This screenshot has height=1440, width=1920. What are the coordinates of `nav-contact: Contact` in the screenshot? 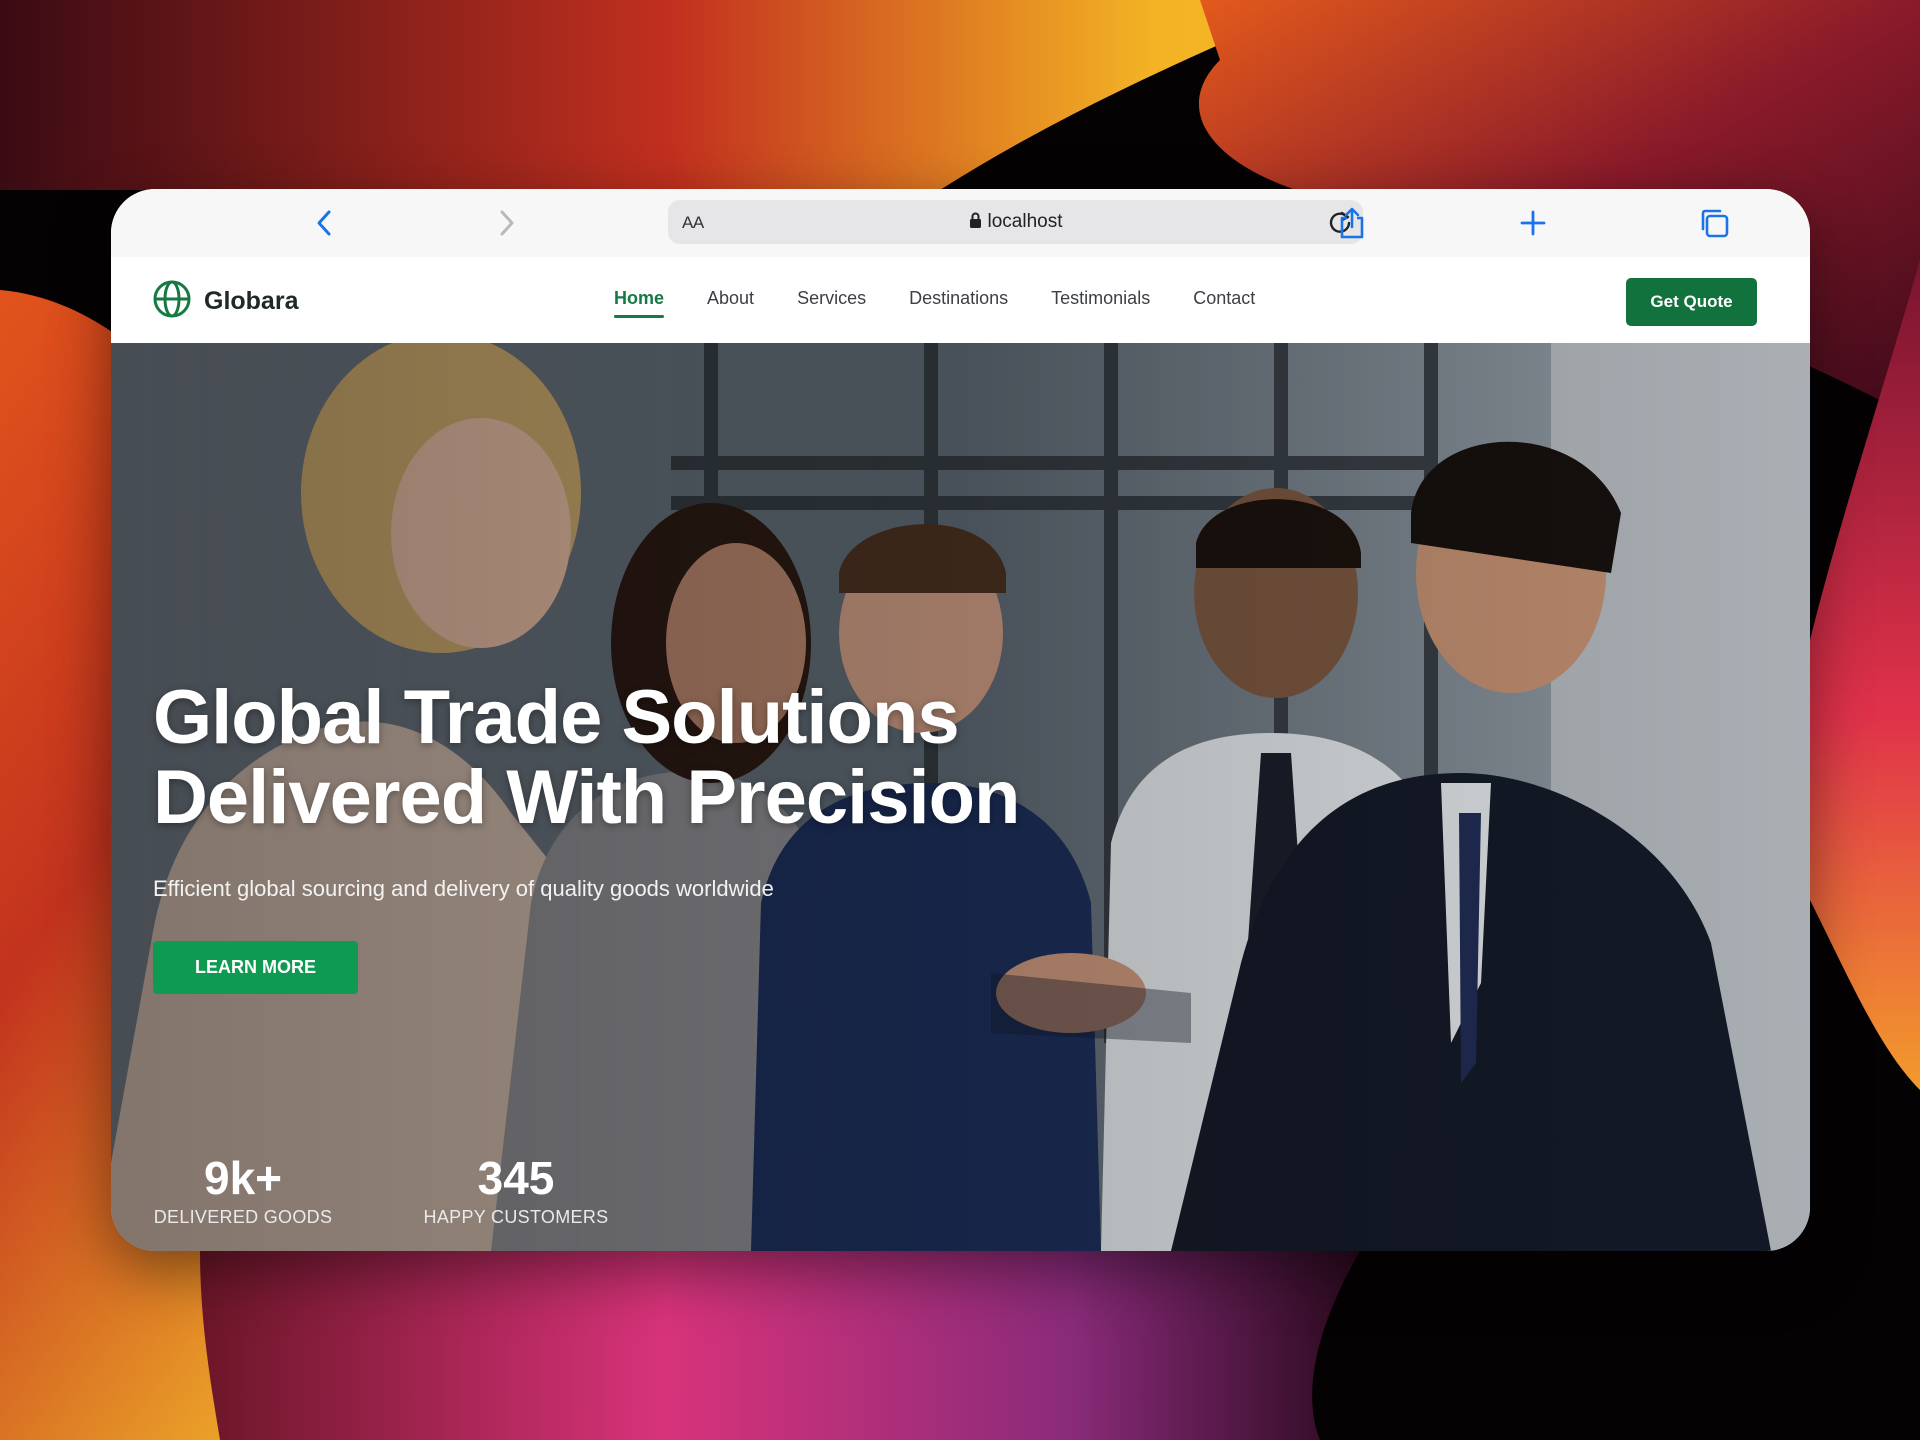 It's located at (1224, 298).